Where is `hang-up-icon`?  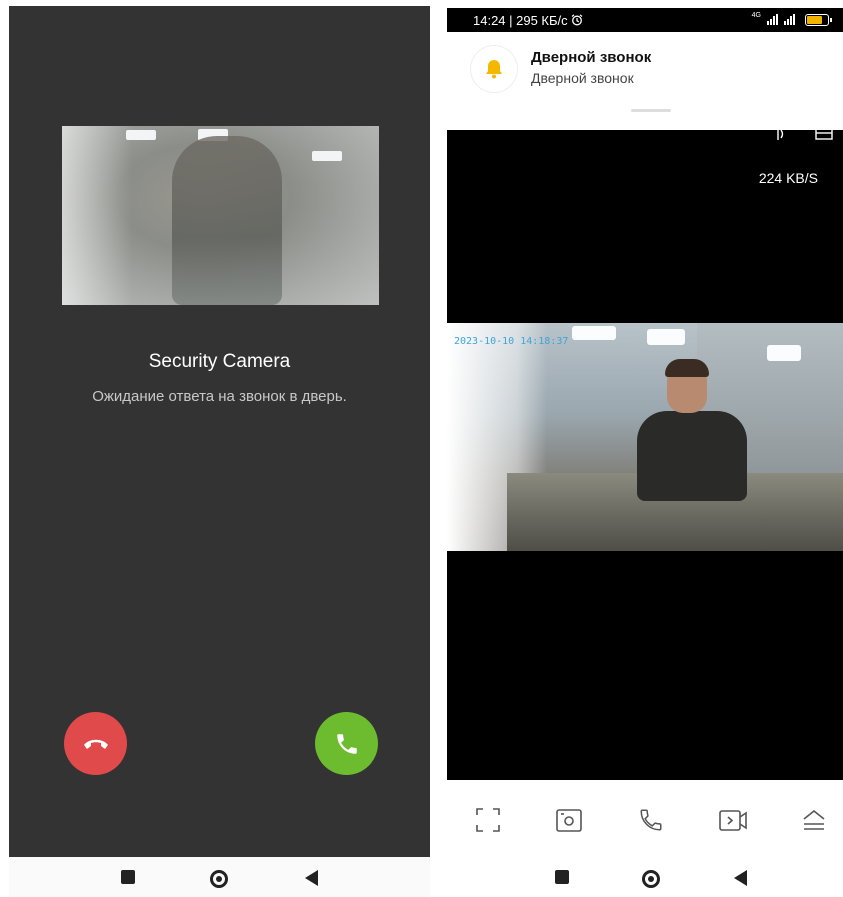 hang-up-icon is located at coordinates (95, 744).